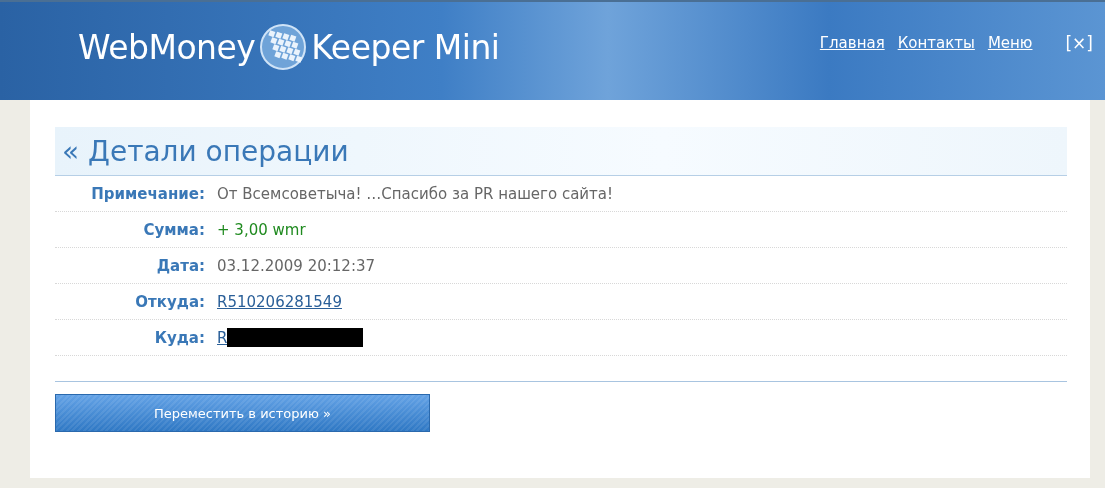 The image size is (1105, 488). What do you see at coordinates (242, 413) in the screenshot?
I see `move-to-history-button: Переместить в историю »` at bounding box center [242, 413].